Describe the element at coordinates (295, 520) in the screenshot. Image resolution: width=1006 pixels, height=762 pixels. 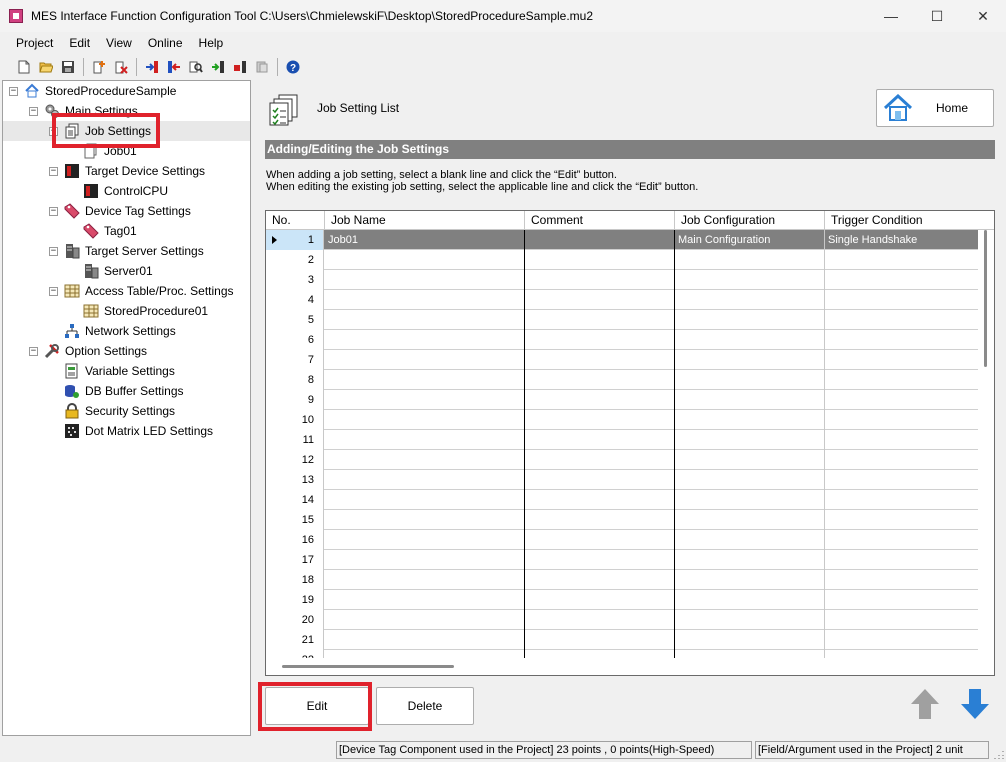
I see `cell-no: 15` at that location.